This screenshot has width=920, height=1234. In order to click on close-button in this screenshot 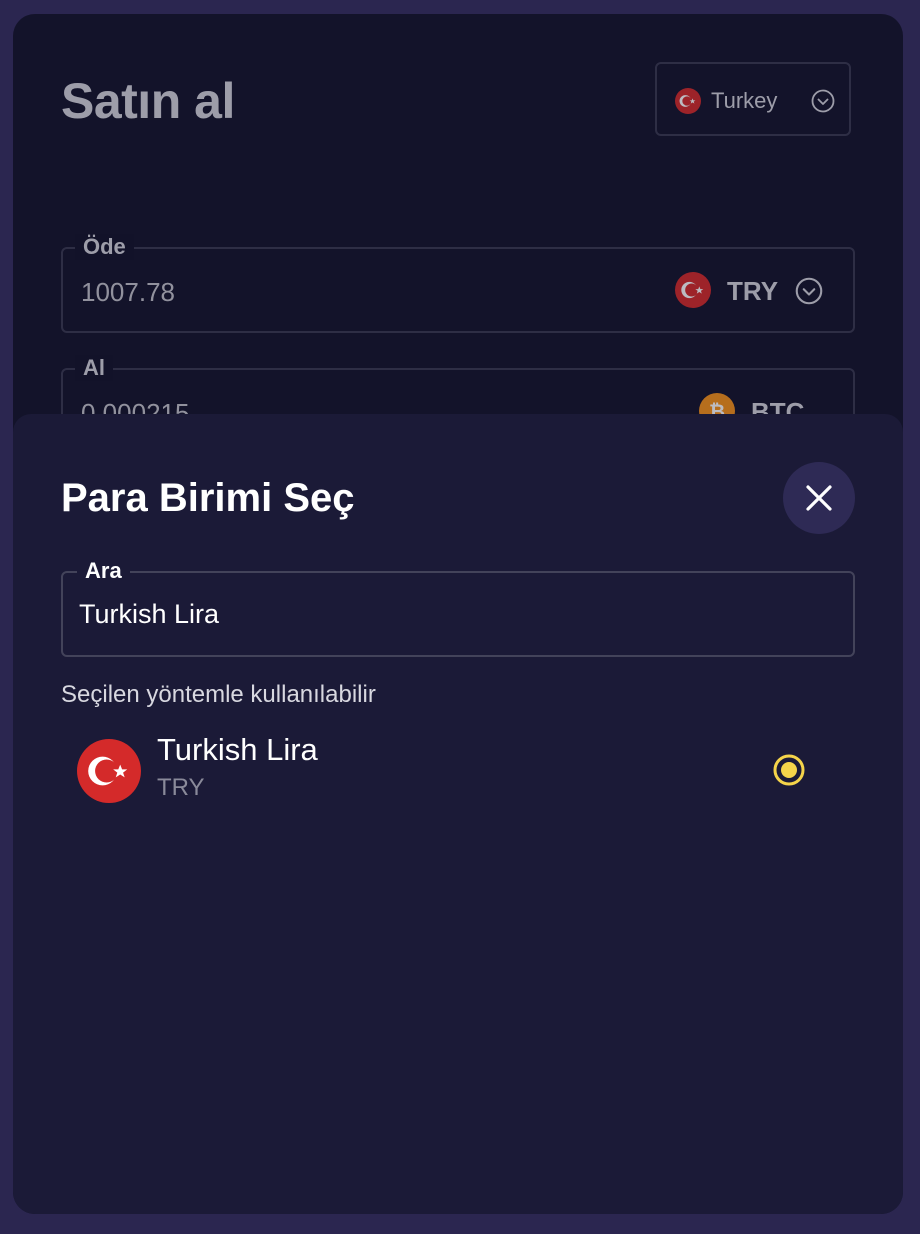, I will do `click(819, 498)`.